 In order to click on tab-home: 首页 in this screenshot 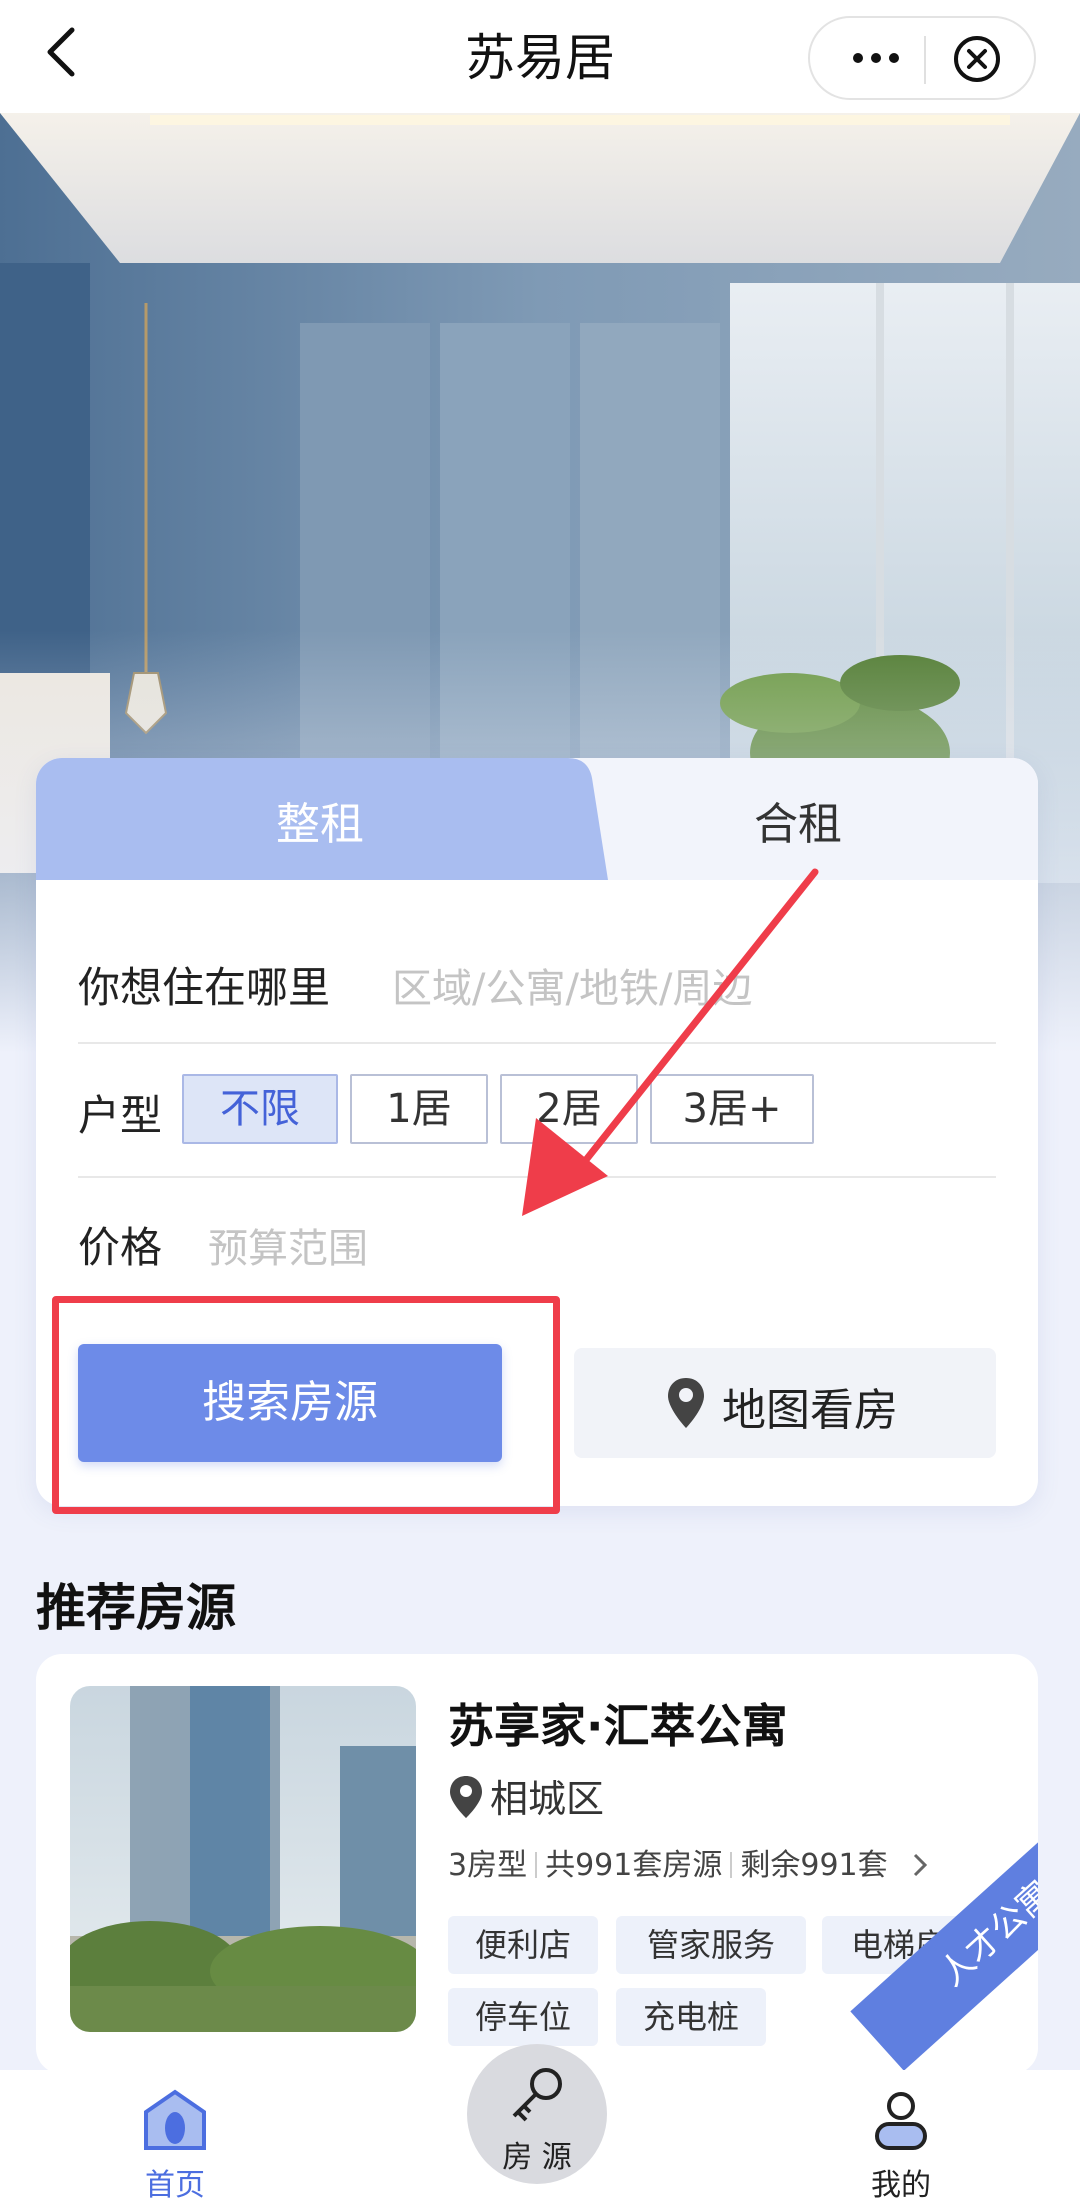, I will do `click(175, 2146)`.